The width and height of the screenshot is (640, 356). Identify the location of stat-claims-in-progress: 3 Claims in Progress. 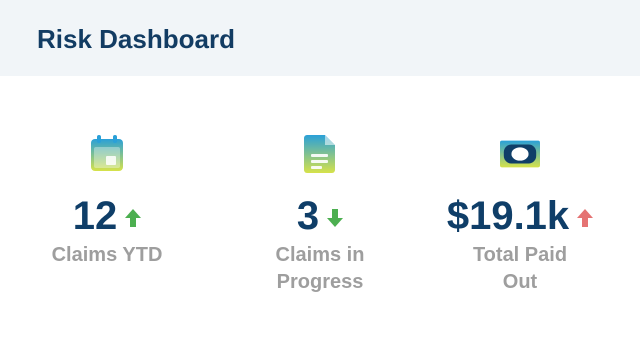
(320, 214).